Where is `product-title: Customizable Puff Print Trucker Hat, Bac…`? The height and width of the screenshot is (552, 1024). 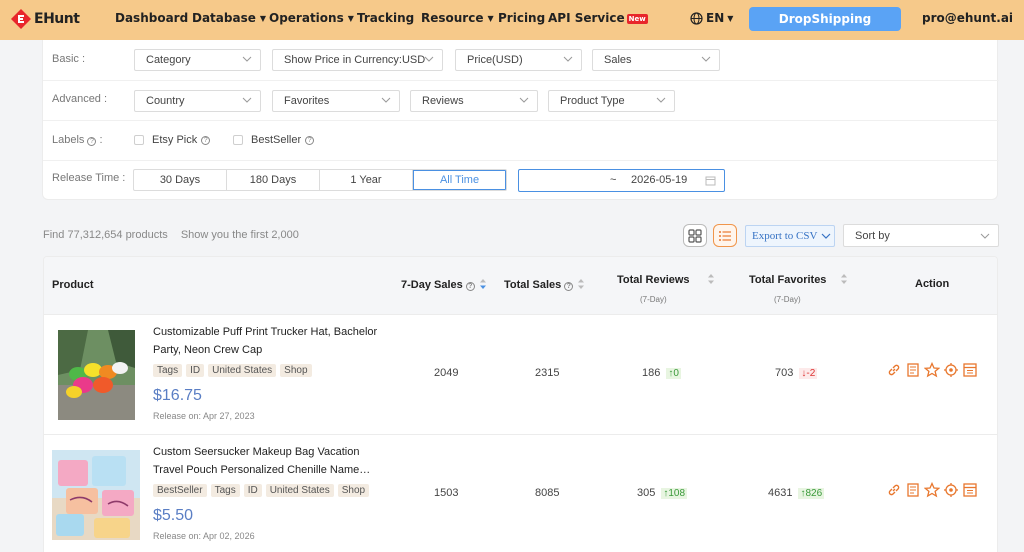 product-title: Customizable Puff Print Trucker Hat, Bac… is located at coordinates (273, 341).